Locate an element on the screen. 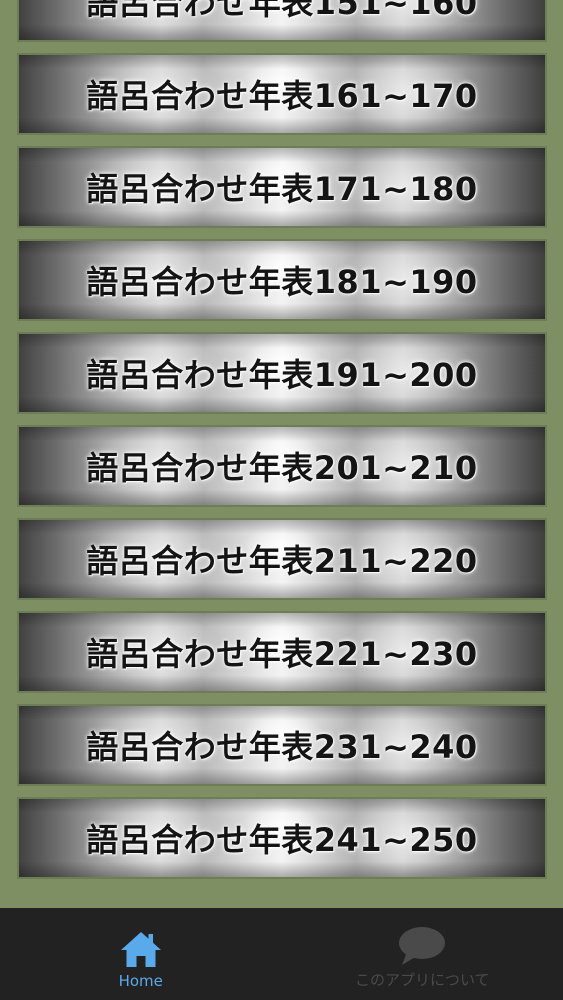  list-item-151-160: 語呂合わせ年表151~160 is located at coordinates (282, 21).